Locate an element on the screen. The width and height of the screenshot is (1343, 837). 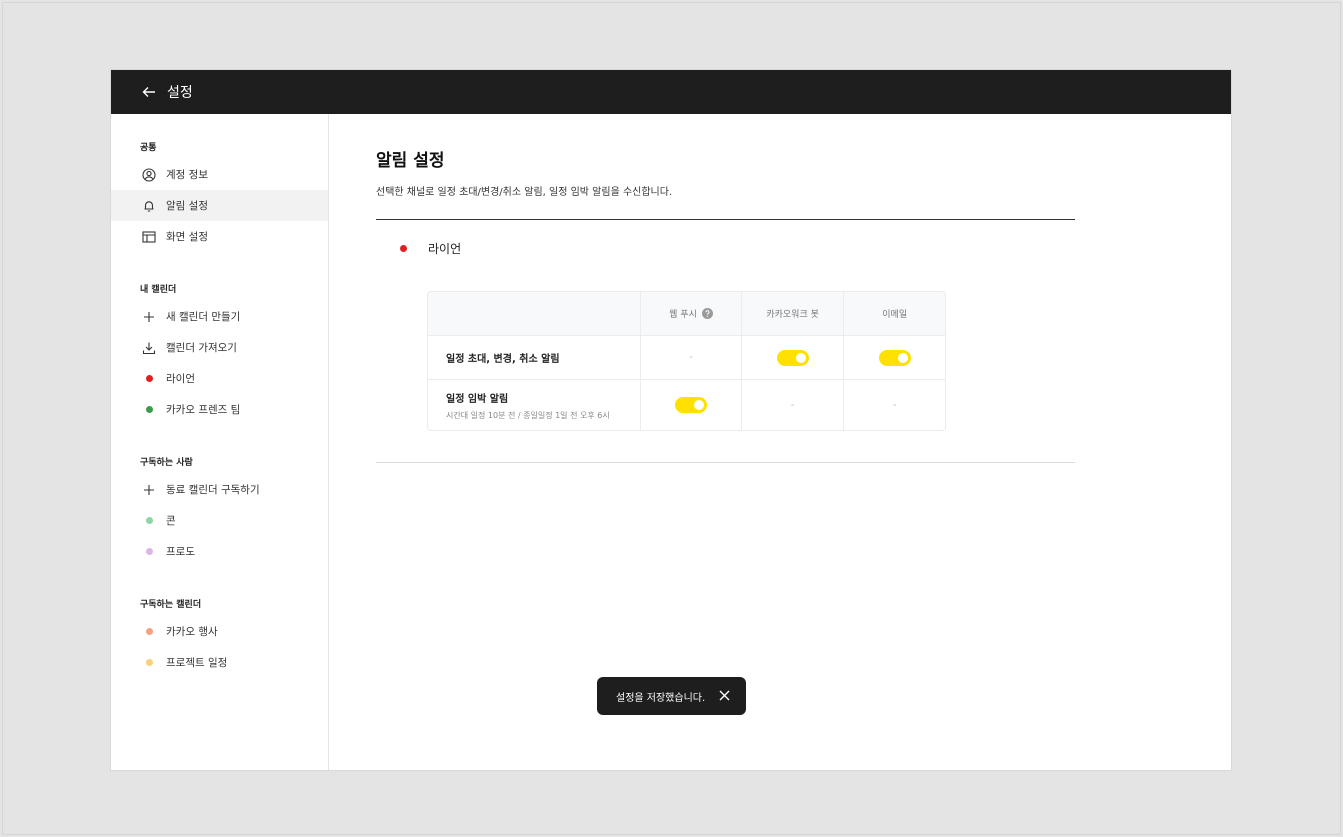
table-row: 일정 초대, 변경, 취소 알림 - is located at coordinates (686, 357).